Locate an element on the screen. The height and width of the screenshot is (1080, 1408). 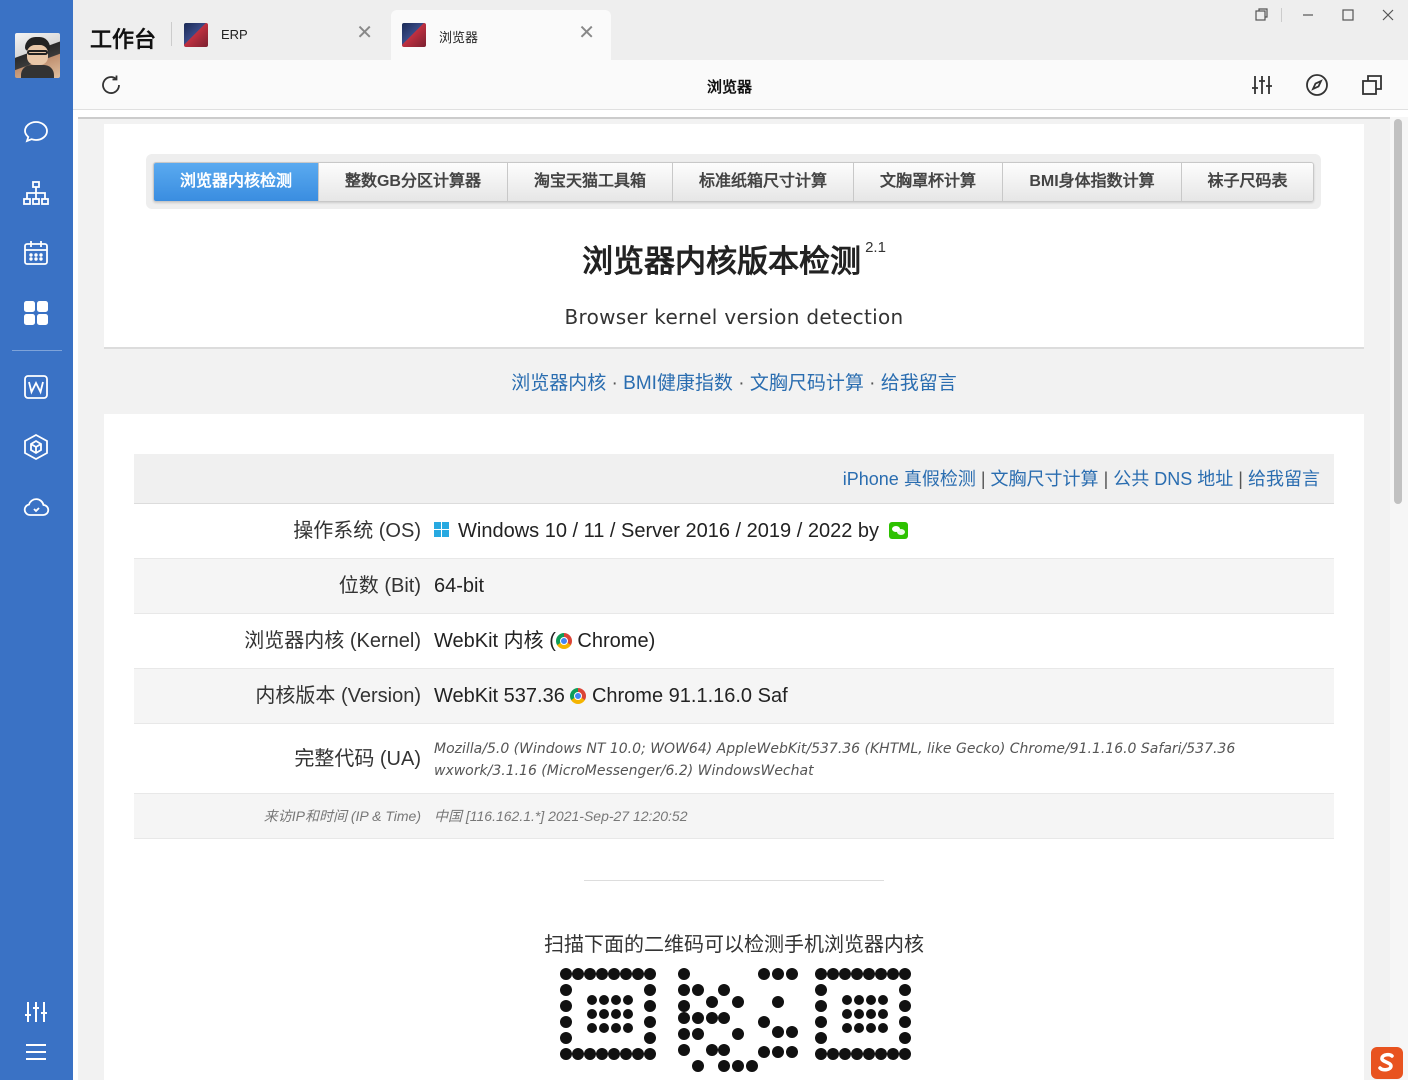
compass-icon is located at coordinates (1317, 85).